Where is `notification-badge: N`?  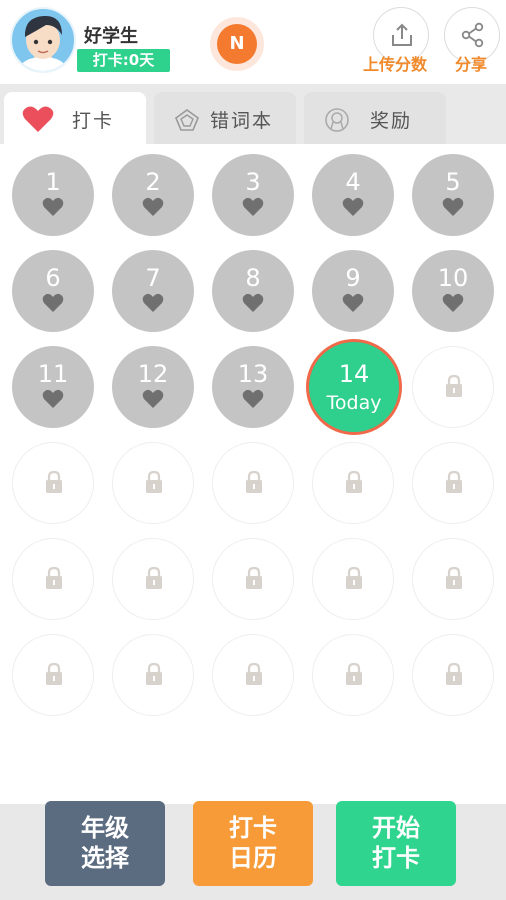
notification-badge: N is located at coordinates (237, 44).